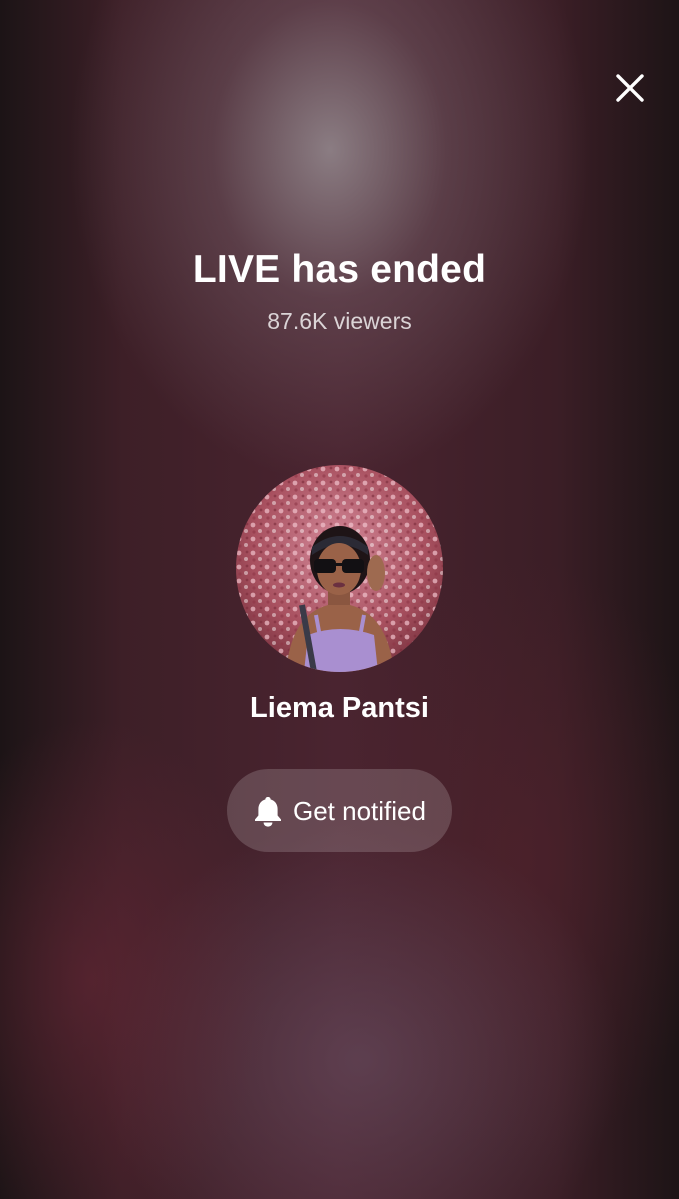  I want to click on avatar-photo, so click(339, 568).